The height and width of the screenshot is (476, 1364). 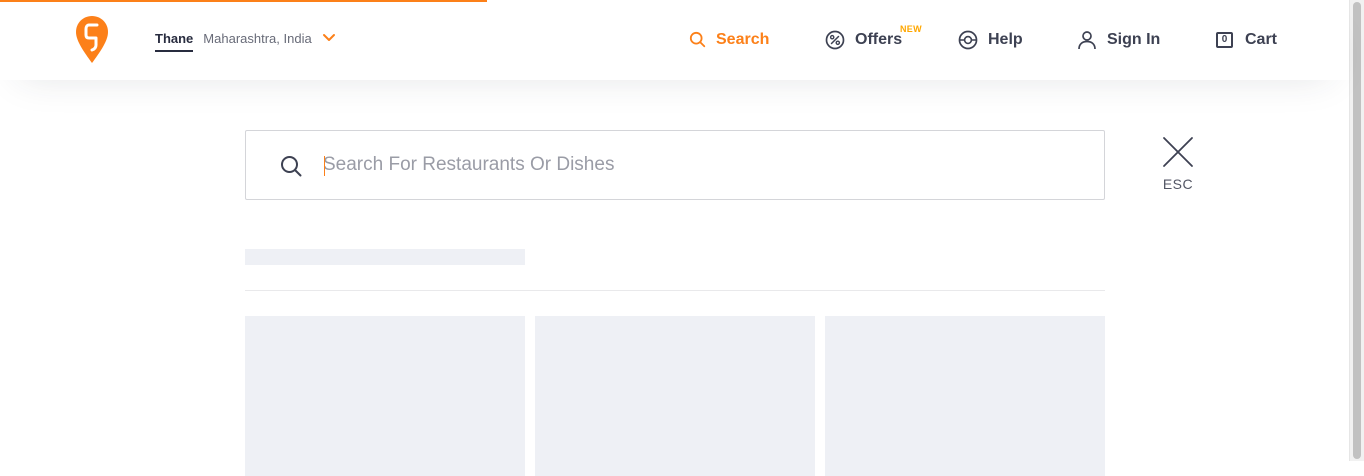 I want to click on nav-cart: 0 Cart, so click(x=1246, y=40).